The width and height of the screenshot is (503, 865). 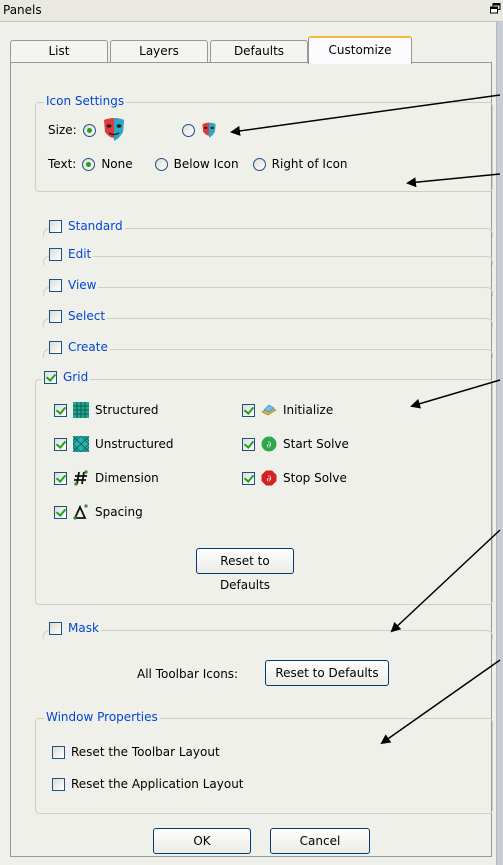 What do you see at coordinates (60, 410) in the screenshot?
I see `structured-checkbox` at bounding box center [60, 410].